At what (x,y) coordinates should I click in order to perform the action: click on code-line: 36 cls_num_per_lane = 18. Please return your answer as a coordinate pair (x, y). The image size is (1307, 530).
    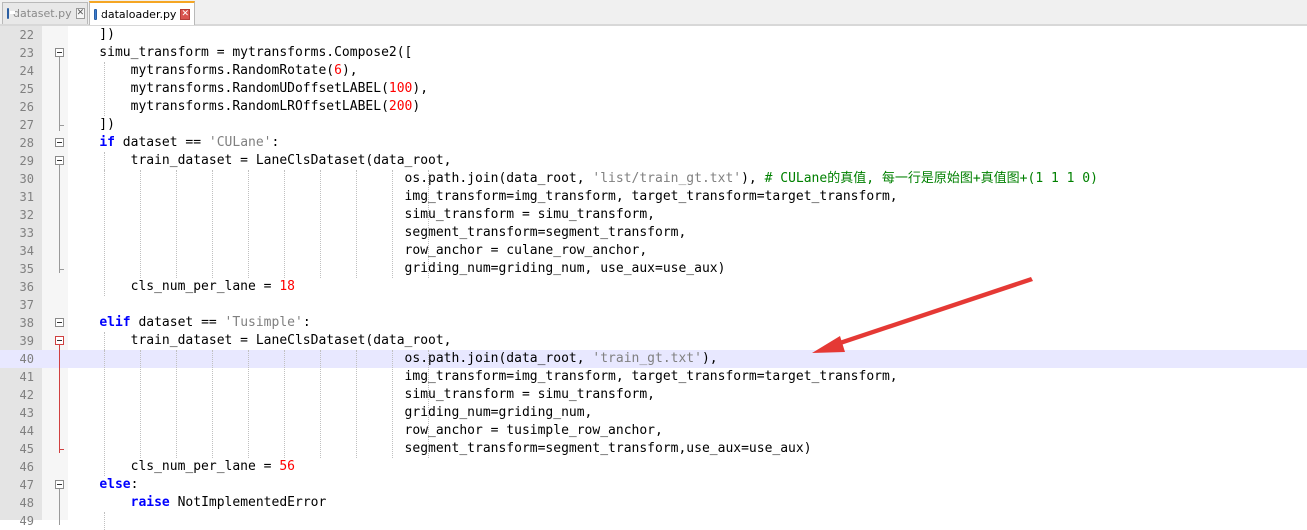
    Looking at the image, I should click on (653, 287).